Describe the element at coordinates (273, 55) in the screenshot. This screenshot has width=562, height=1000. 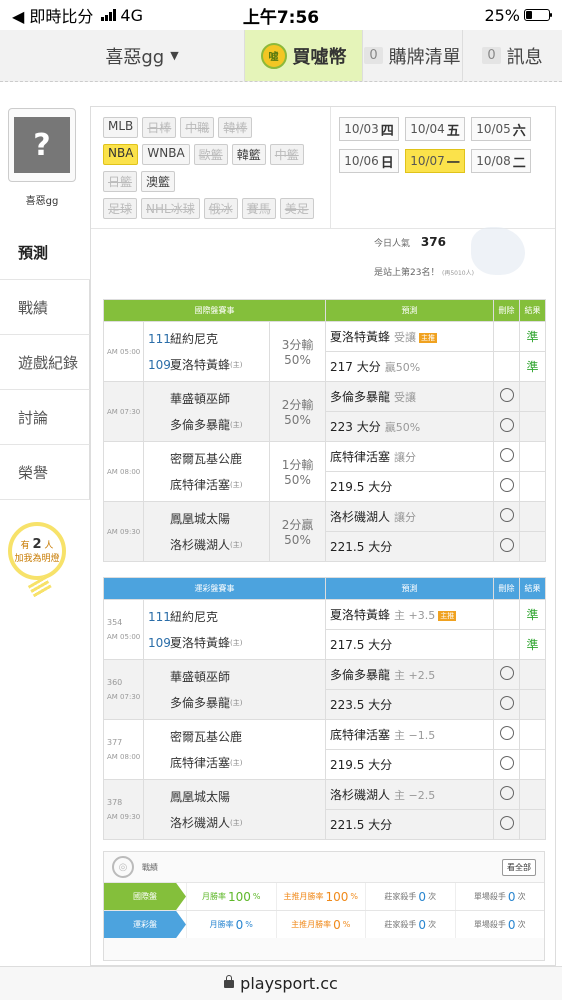
I see `coin-icon: 噓` at that location.